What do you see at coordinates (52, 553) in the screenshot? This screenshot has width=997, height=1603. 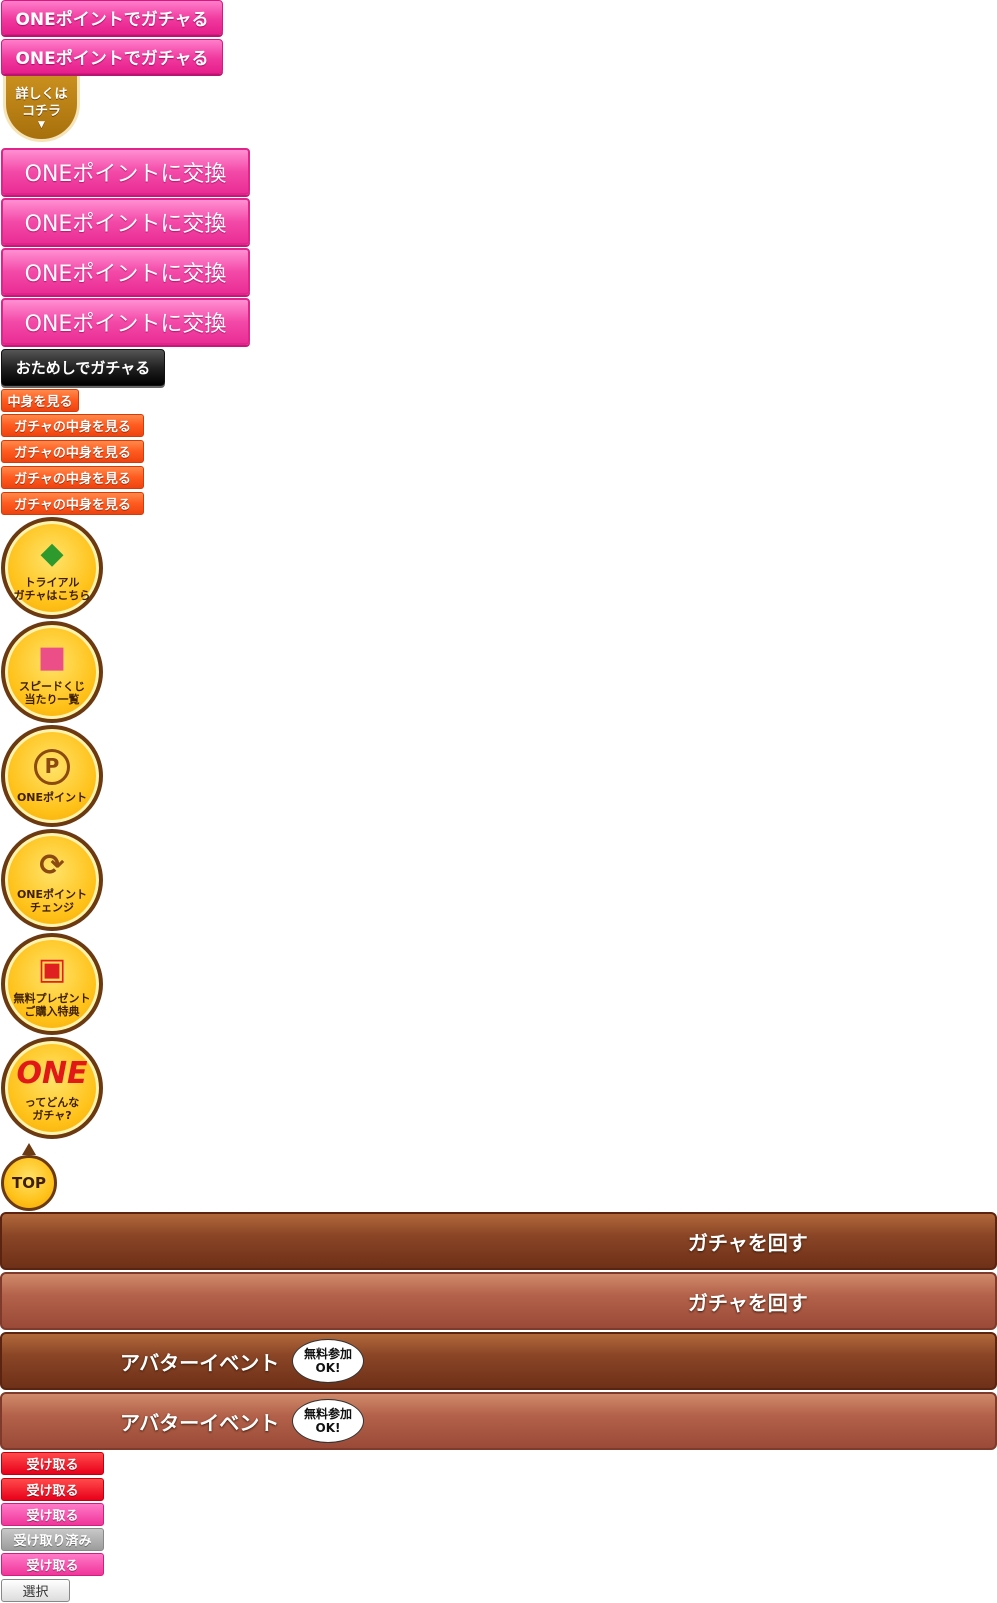 I see `beginner-leaf-icon: ◆` at bounding box center [52, 553].